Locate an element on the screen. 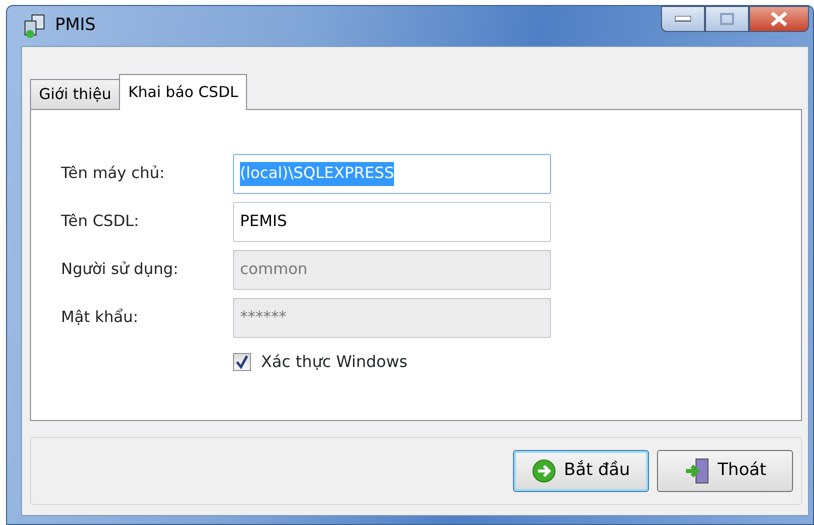 Image resolution: width=814 pixels, height=525 pixels. app-icon is located at coordinates (35, 26).